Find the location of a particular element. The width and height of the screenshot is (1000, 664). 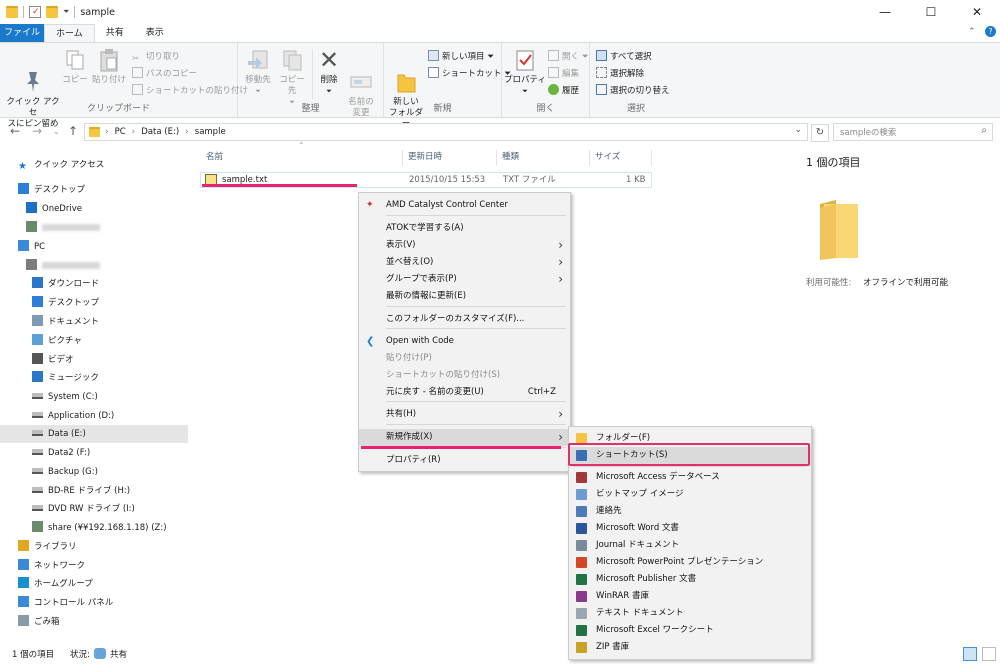

video-icon is located at coordinates (37, 358).